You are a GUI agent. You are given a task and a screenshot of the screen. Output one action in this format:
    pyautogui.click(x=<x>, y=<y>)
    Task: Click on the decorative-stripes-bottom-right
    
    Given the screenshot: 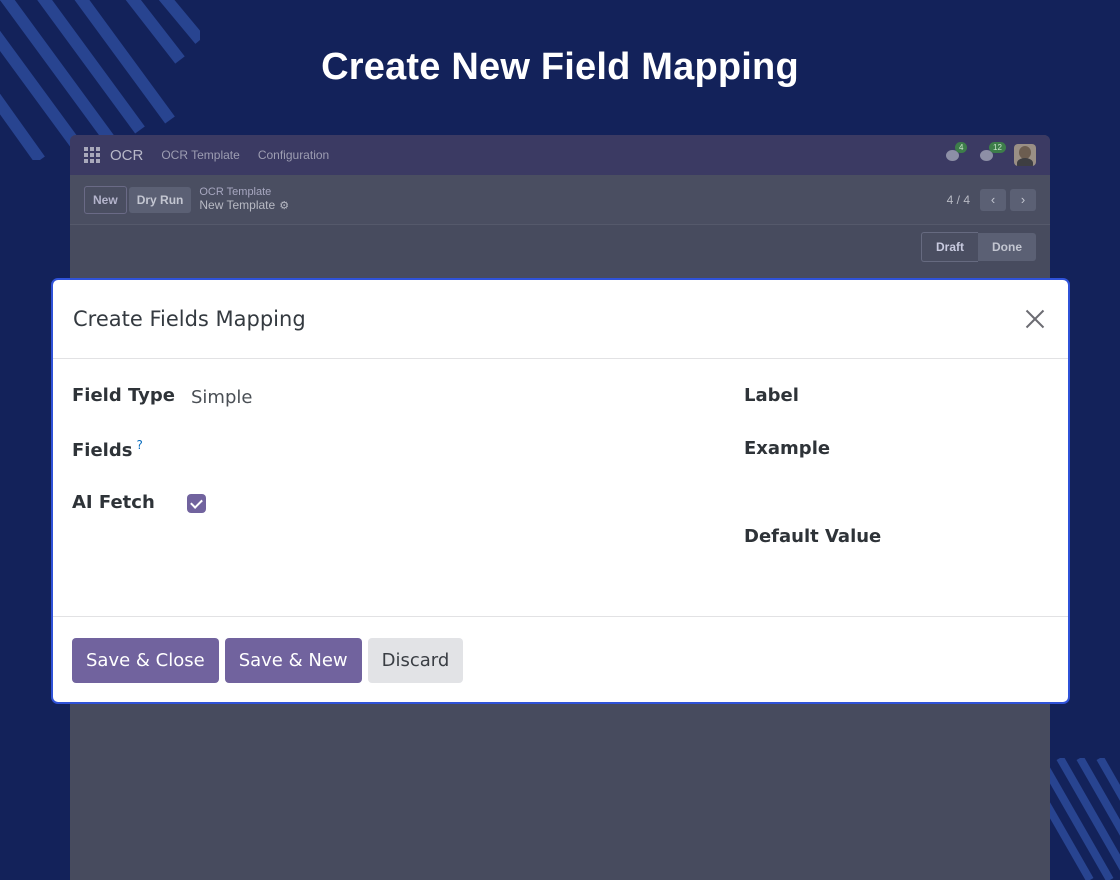 What is the action you would take?
    pyautogui.click(x=1085, y=819)
    